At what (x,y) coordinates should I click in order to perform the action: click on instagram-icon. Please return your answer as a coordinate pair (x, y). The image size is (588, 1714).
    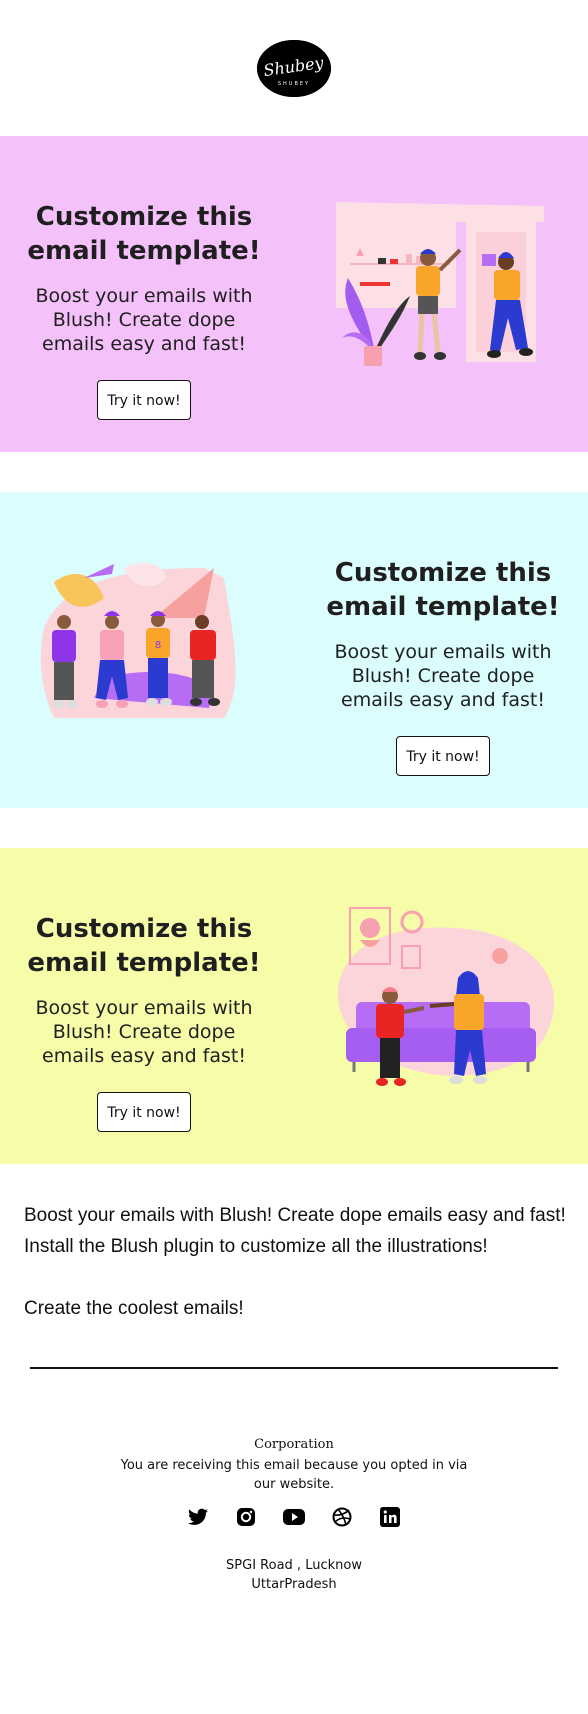
    Looking at the image, I should click on (246, 1517).